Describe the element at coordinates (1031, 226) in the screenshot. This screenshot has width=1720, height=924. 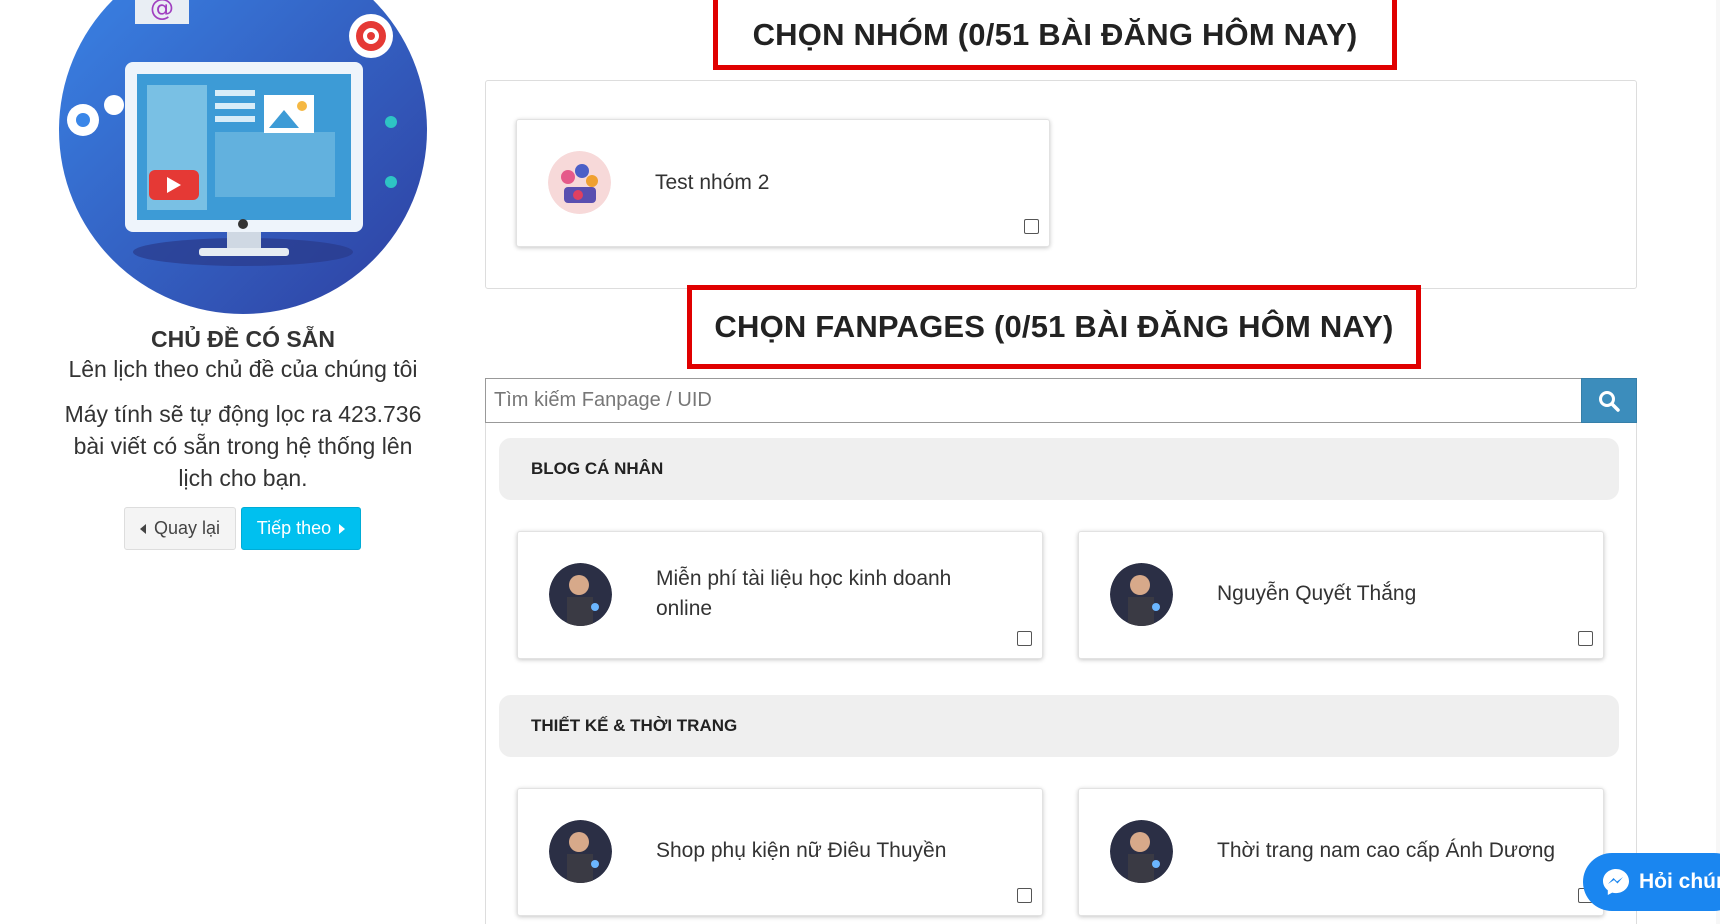
I see `group-checkbox` at that location.